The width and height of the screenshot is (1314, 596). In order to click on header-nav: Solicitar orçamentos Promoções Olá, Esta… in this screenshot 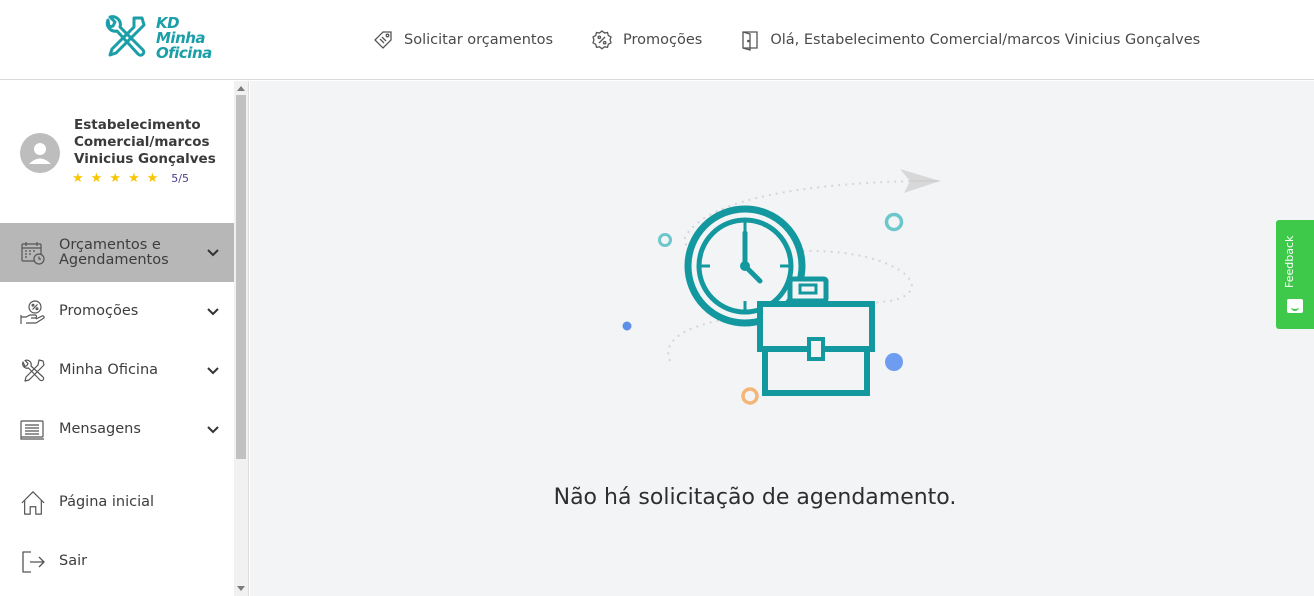, I will do `click(786, 40)`.